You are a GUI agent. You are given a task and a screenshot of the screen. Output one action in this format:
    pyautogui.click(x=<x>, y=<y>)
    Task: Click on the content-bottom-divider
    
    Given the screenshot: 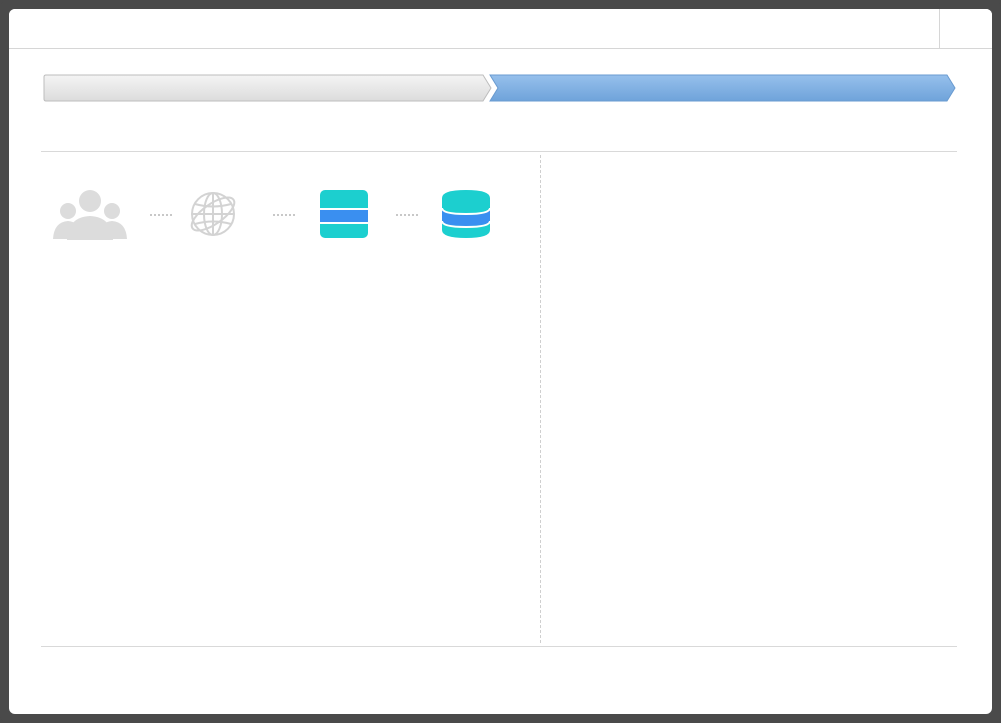 What is the action you would take?
    pyautogui.click(x=499, y=646)
    